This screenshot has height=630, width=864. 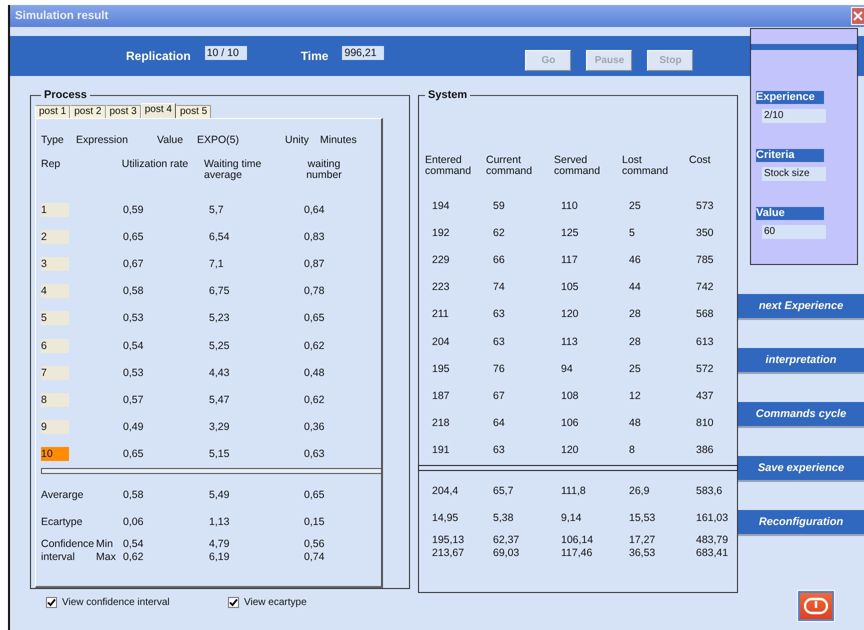 I want to click on table-cell-text: 5,25, so click(x=219, y=346).